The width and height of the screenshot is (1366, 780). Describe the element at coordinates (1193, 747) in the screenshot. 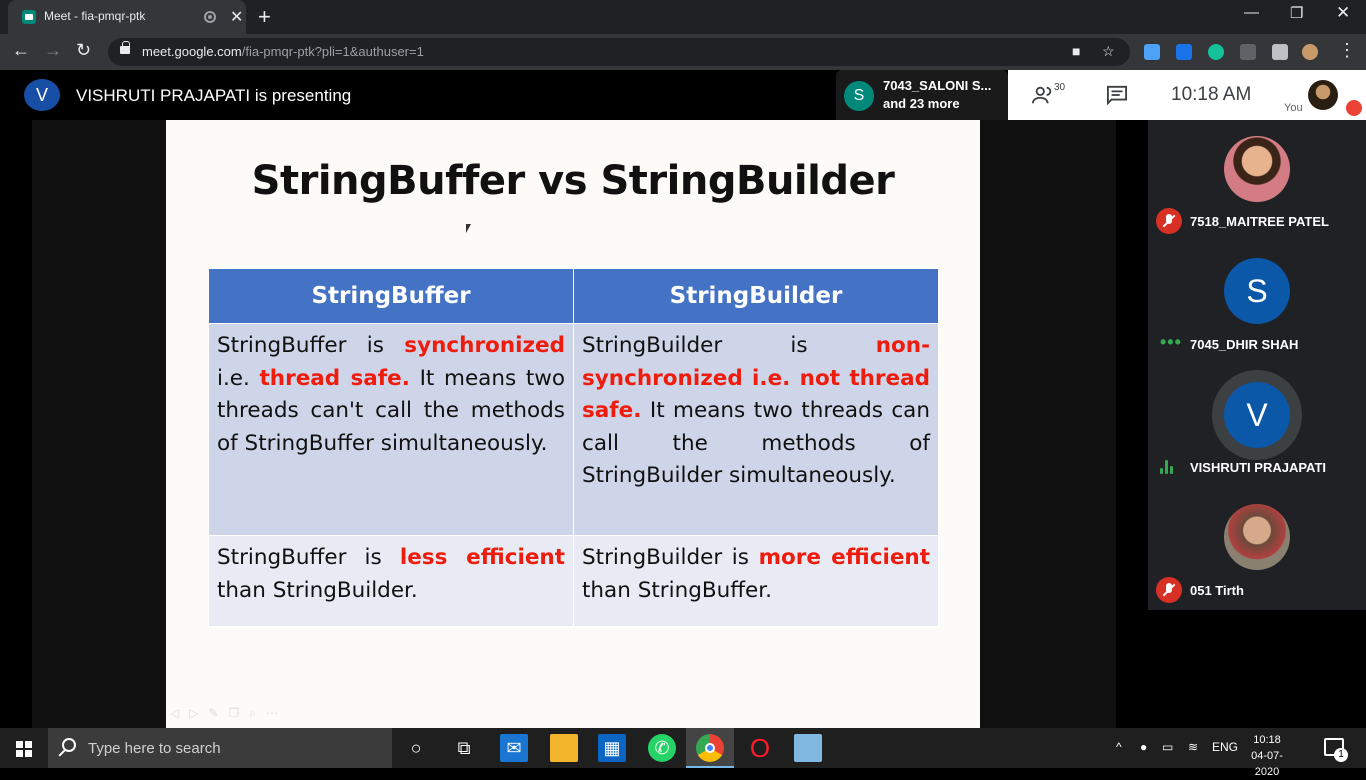

I see `wifi-icon: ≋` at that location.